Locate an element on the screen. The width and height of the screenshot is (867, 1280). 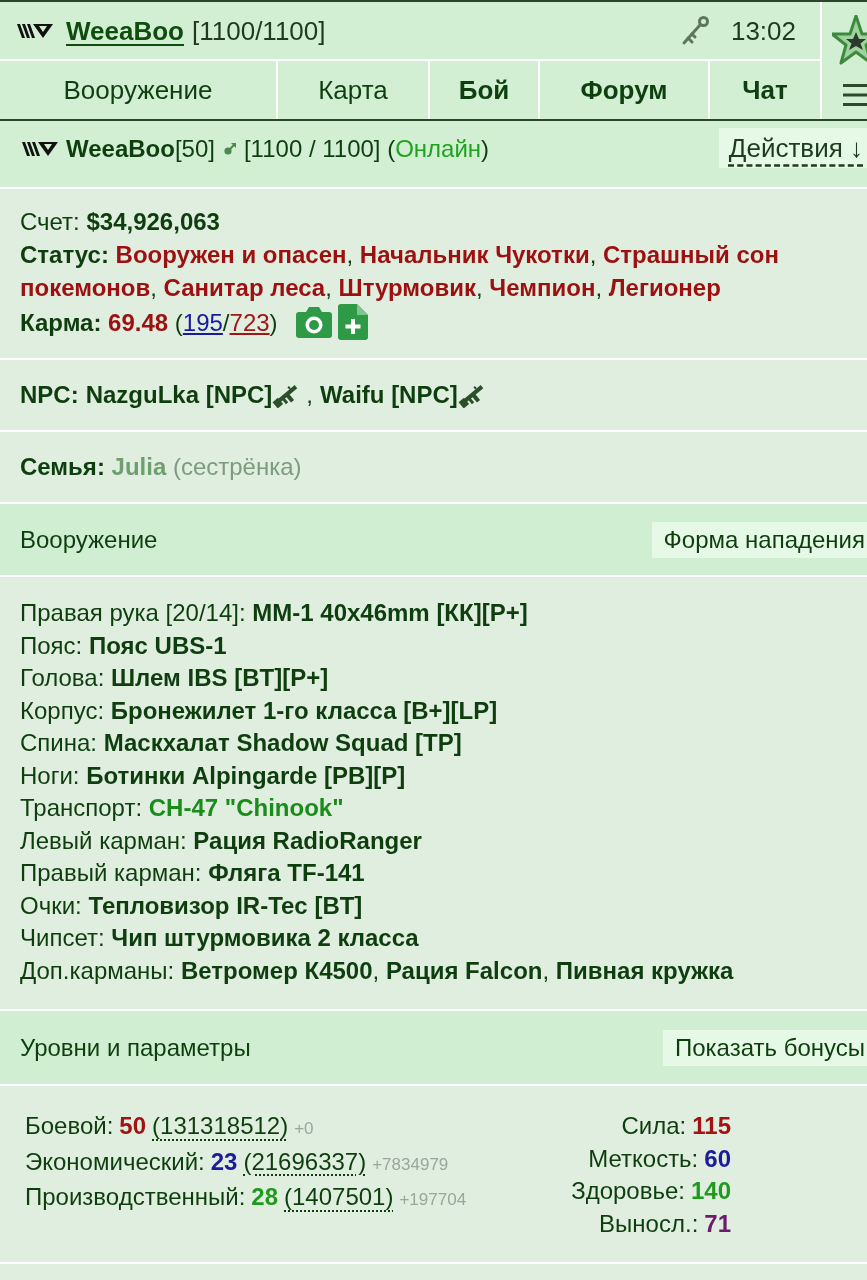
equipment-line: Корпус: Бронежилет 1-го класса [B+][LP] is located at coordinates (259, 710).